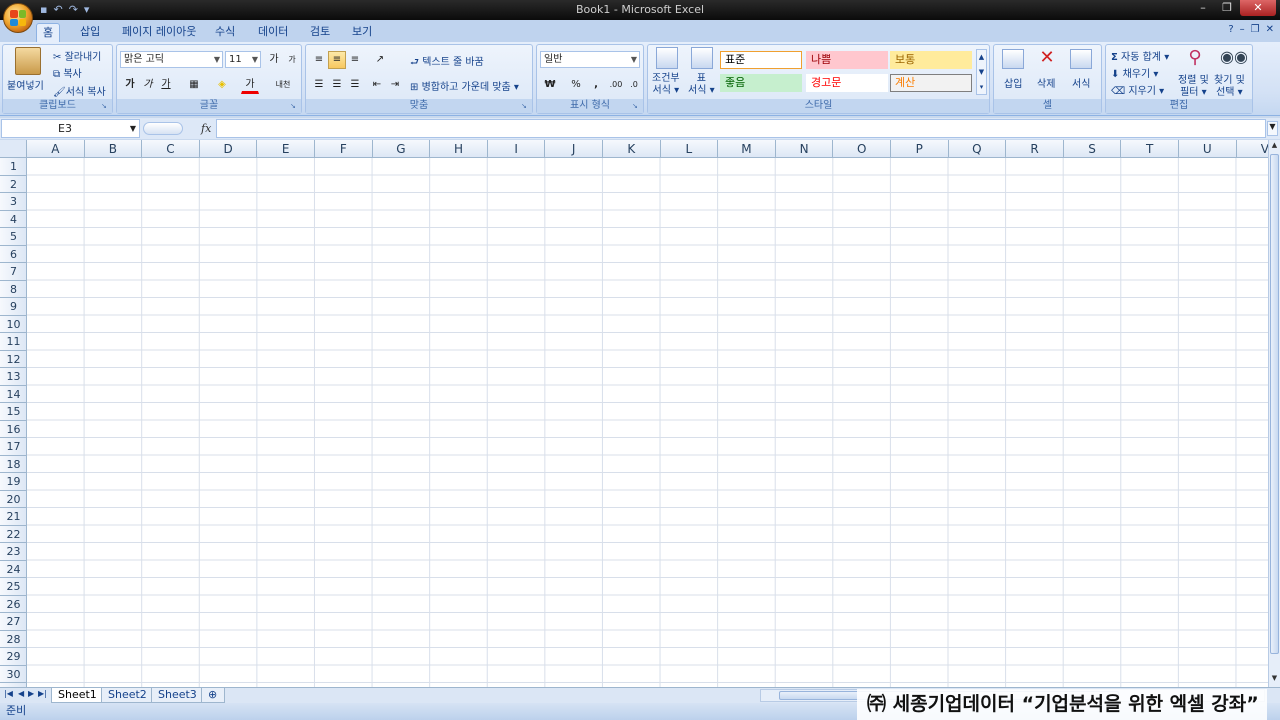 The image size is (1280, 720). I want to click on tab-insert: 삽입, so click(90, 32).